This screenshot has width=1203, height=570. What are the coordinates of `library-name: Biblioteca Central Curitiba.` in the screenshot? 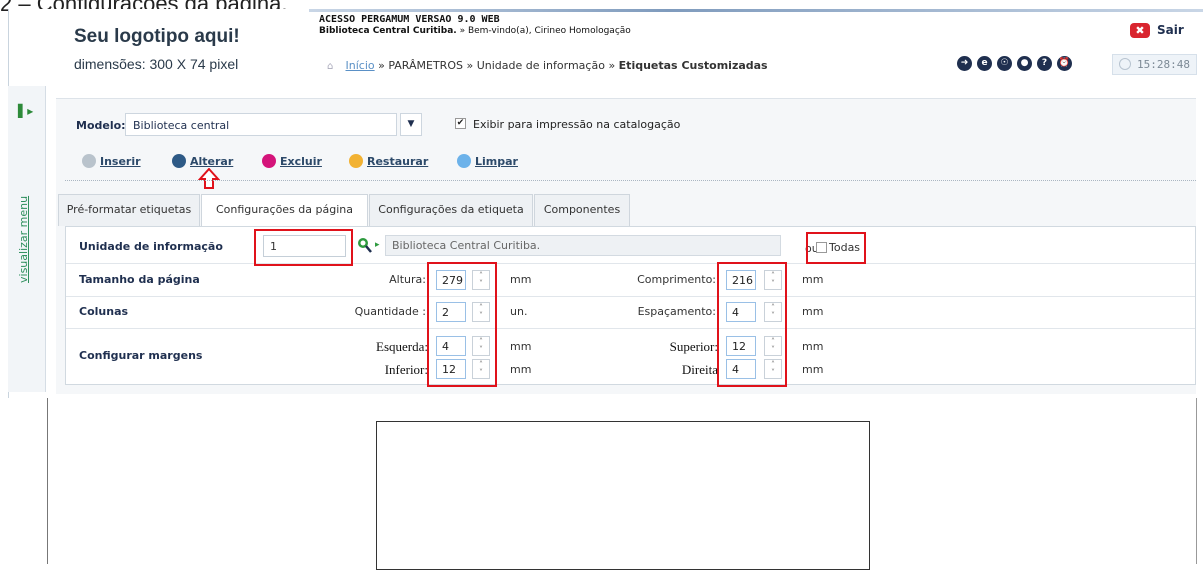 It's located at (388, 31).